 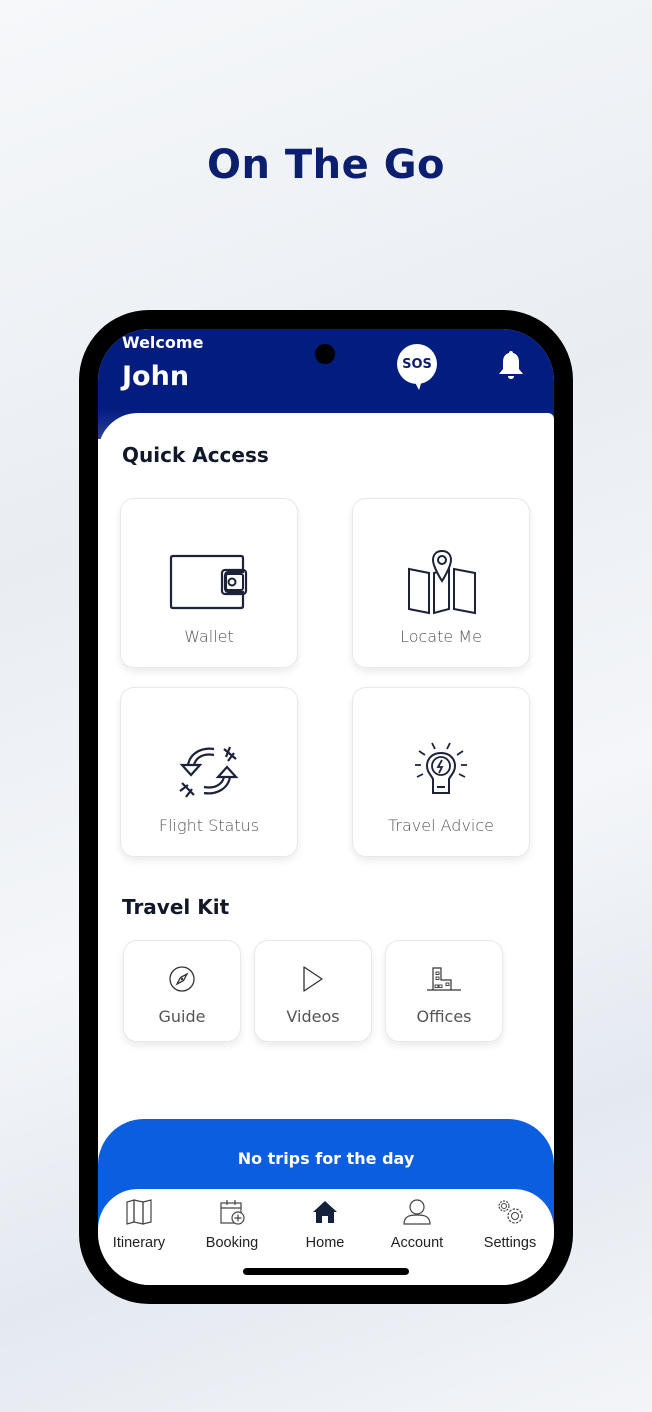 I want to click on tab-settings: Settings, so click(x=509, y=1224).